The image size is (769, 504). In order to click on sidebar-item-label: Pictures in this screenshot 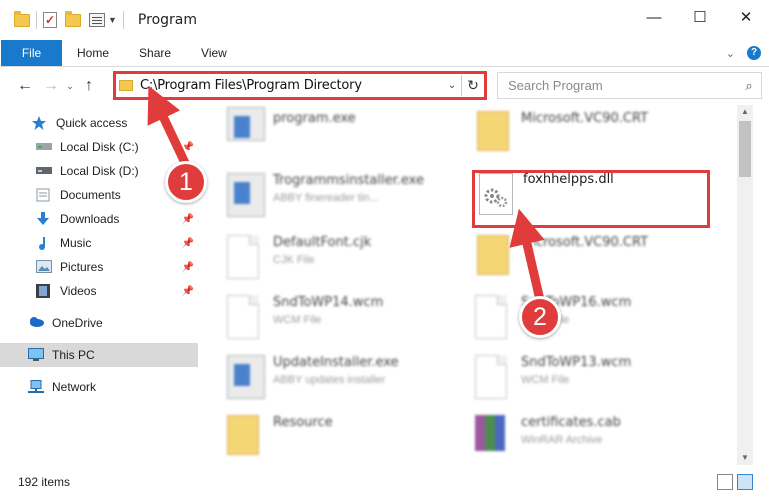, I will do `click(82, 267)`.